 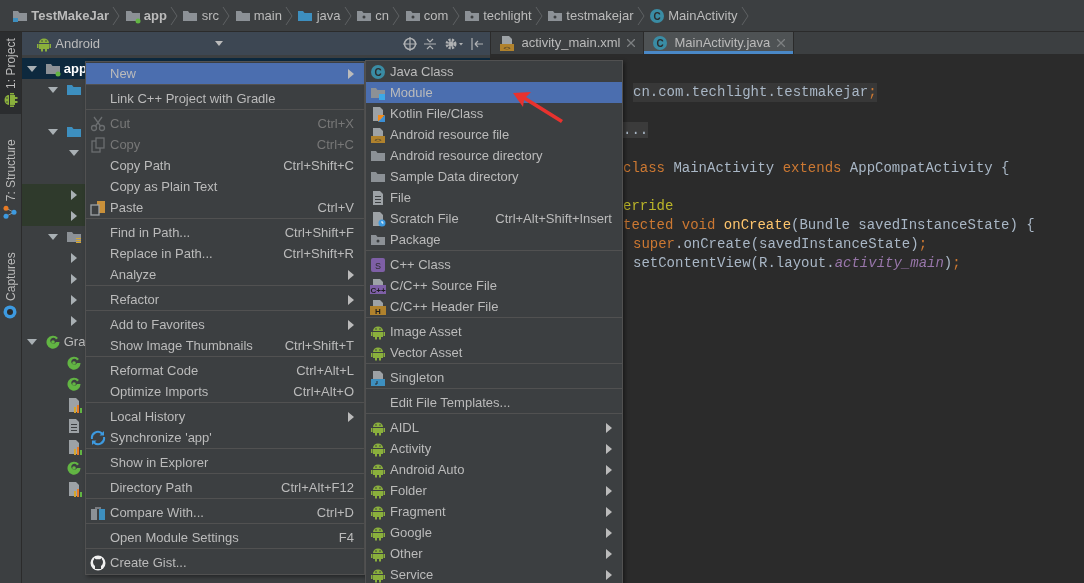 What do you see at coordinates (553, 218) in the screenshot?
I see `shortcut-text: Ctrl+Alt+Shift+Insert` at bounding box center [553, 218].